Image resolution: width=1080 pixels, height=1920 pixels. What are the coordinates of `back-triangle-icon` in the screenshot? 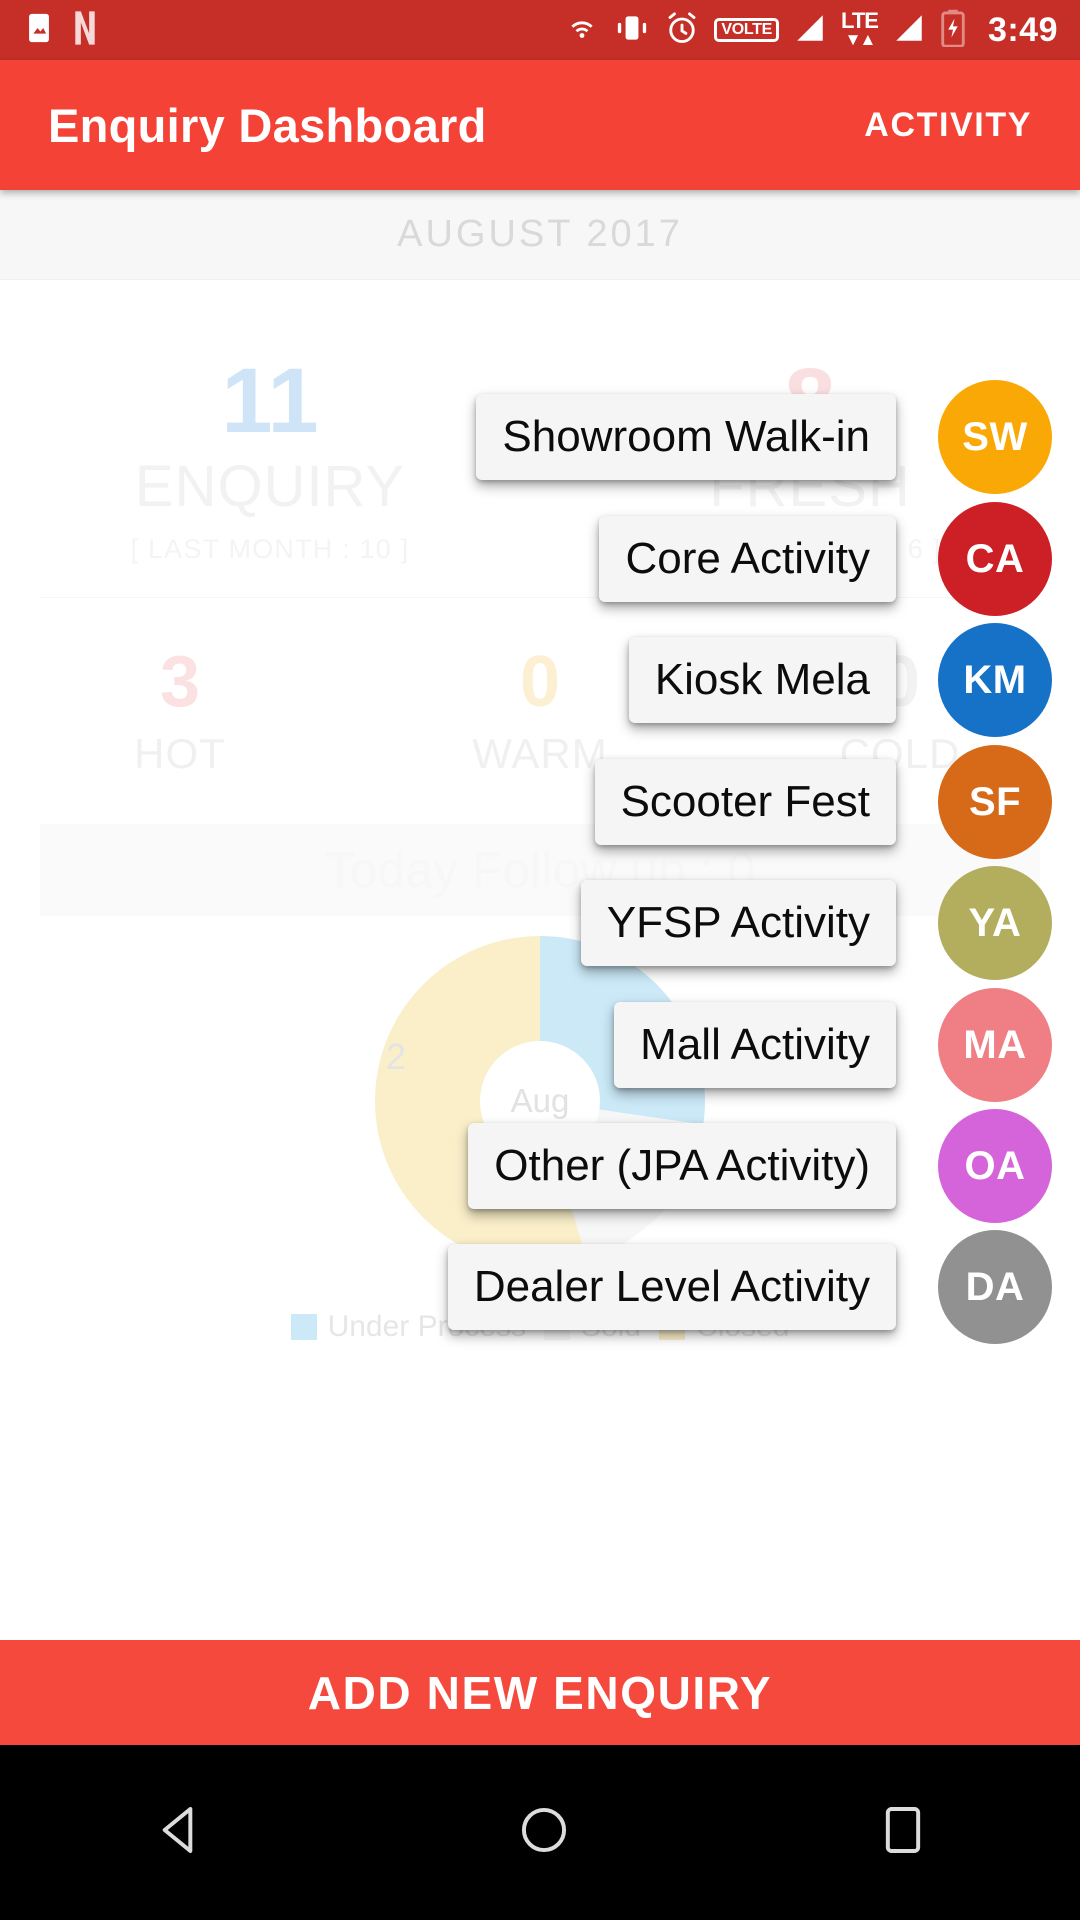 It's located at (181, 1832).